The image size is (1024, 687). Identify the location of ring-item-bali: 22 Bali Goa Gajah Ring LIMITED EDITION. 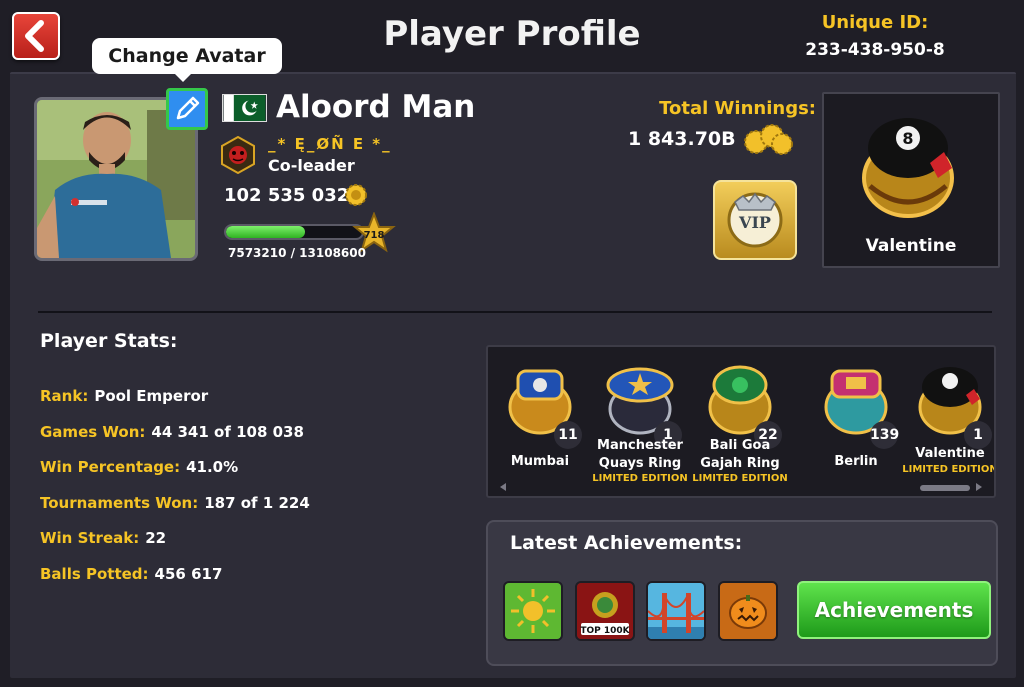
(740, 421).